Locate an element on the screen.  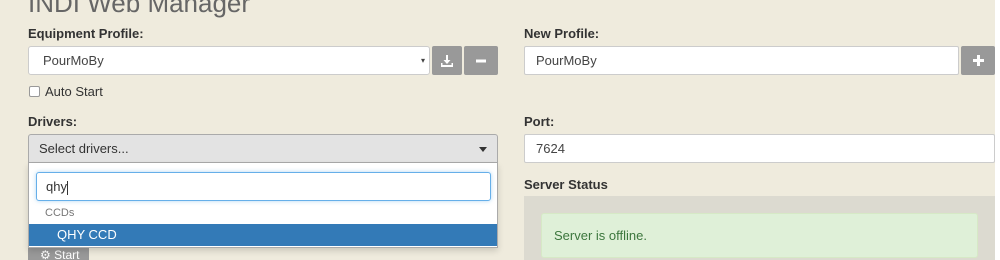
drivers-label: Drivers: is located at coordinates (53, 121).